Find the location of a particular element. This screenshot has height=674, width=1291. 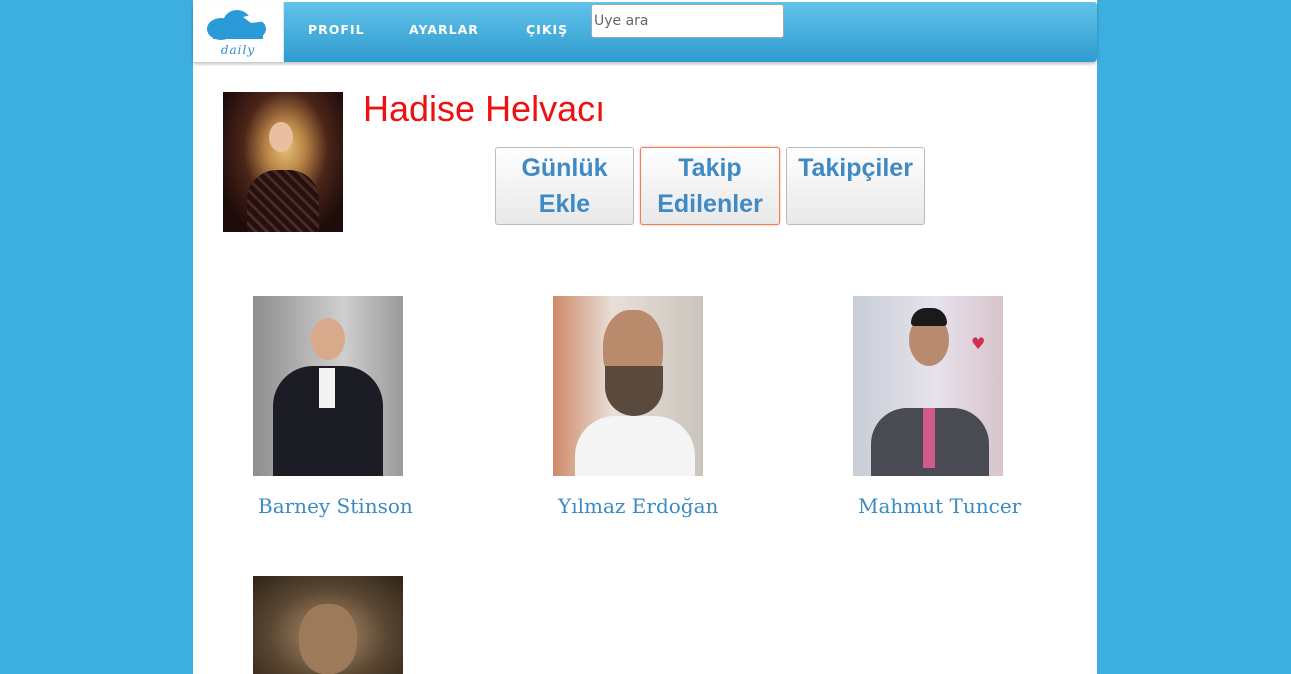

following-button: Takip Edilenler is located at coordinates (710, 186).